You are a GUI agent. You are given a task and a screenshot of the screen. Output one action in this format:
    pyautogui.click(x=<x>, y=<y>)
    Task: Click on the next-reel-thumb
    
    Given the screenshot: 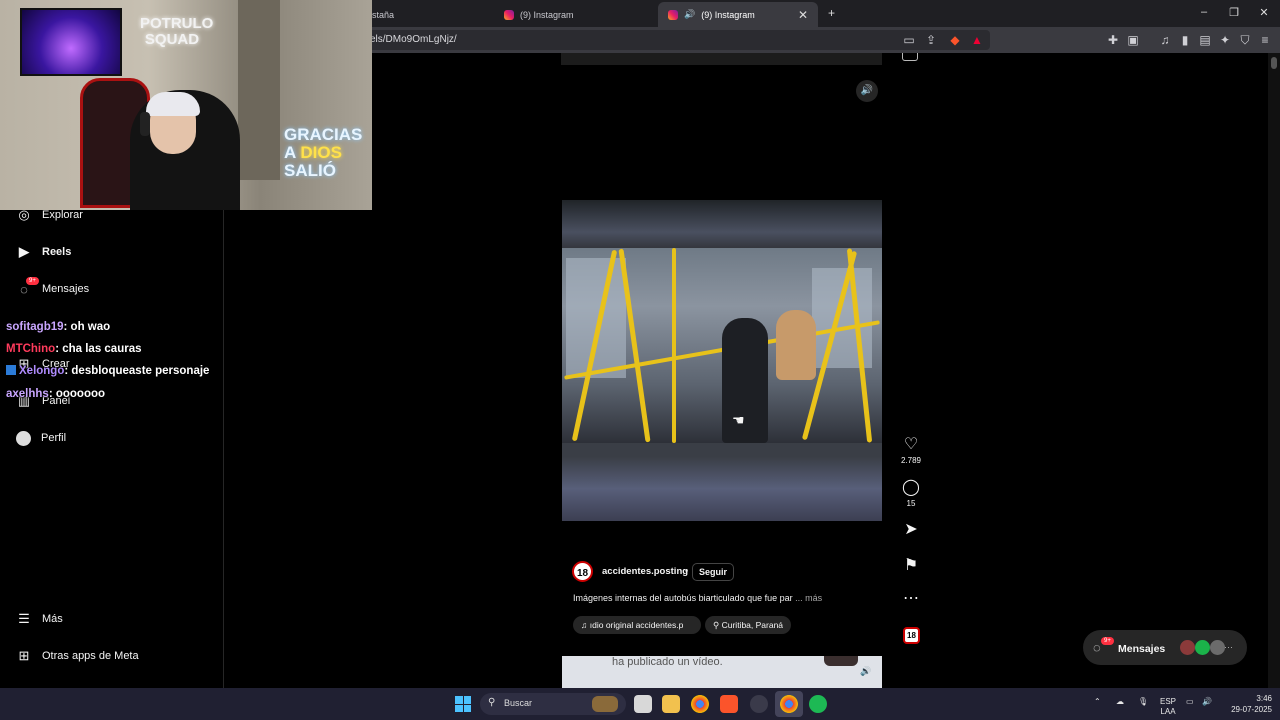 What is the action you would take?
    pyautogui.click(x=841, y=661)
    